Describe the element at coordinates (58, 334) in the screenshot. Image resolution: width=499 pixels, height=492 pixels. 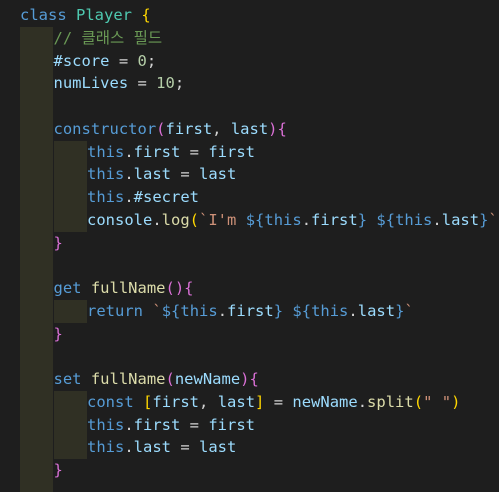
I see `code-text: }` at that location.